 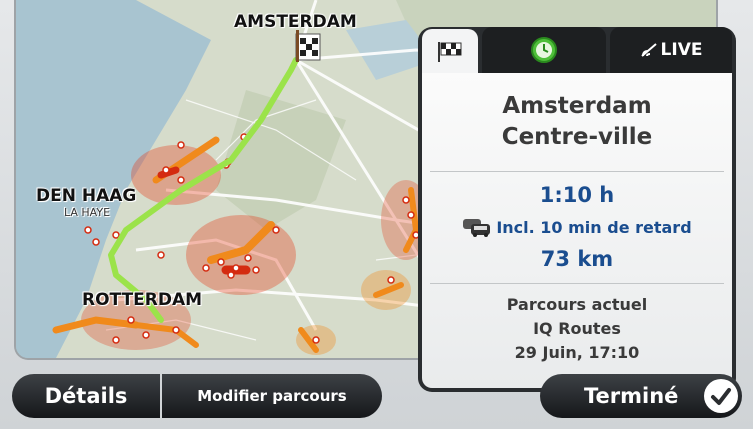 I want to click on tab-route-summary, so click(x=450, y=52).